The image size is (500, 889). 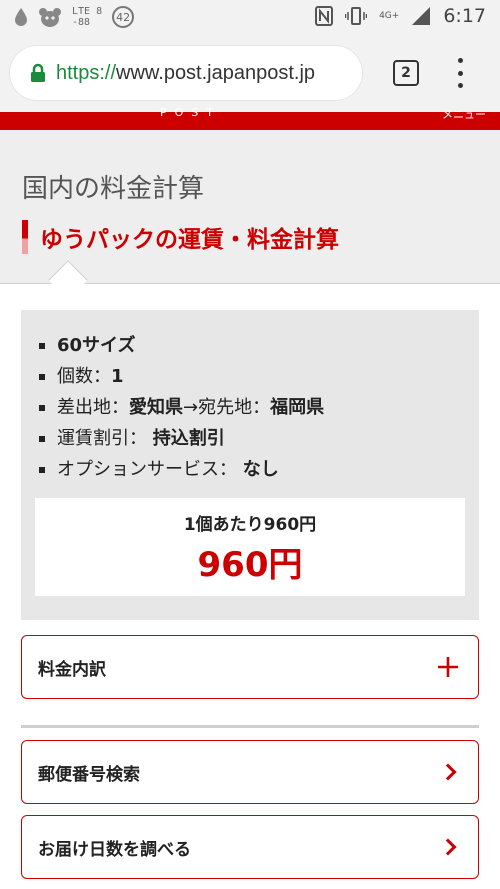 I want to click on postal-code-search-link: 郵便番号検索, so click(x=250, y=772).